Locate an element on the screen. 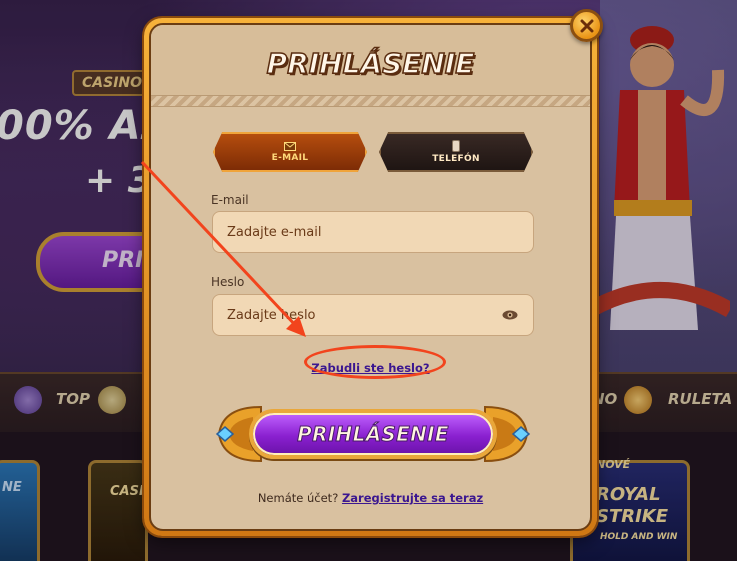 The image size is (737, 561). email-field is located at coordinates (373, 232).